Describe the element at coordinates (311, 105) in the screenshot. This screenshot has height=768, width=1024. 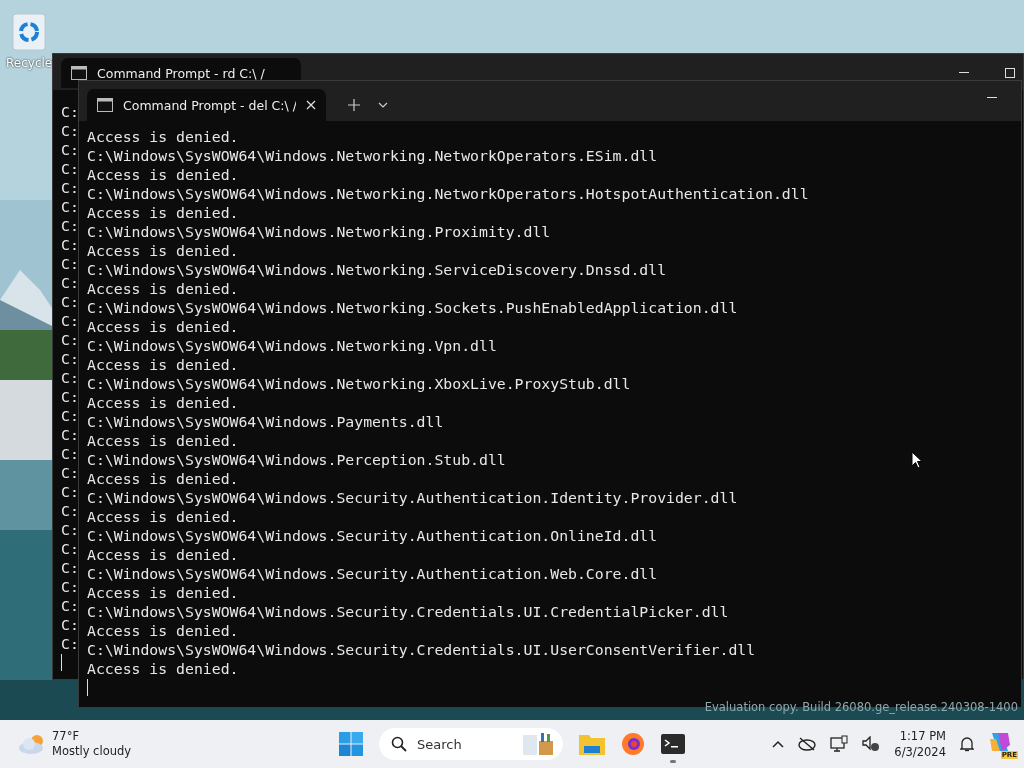
I see `close-icon` at that location.